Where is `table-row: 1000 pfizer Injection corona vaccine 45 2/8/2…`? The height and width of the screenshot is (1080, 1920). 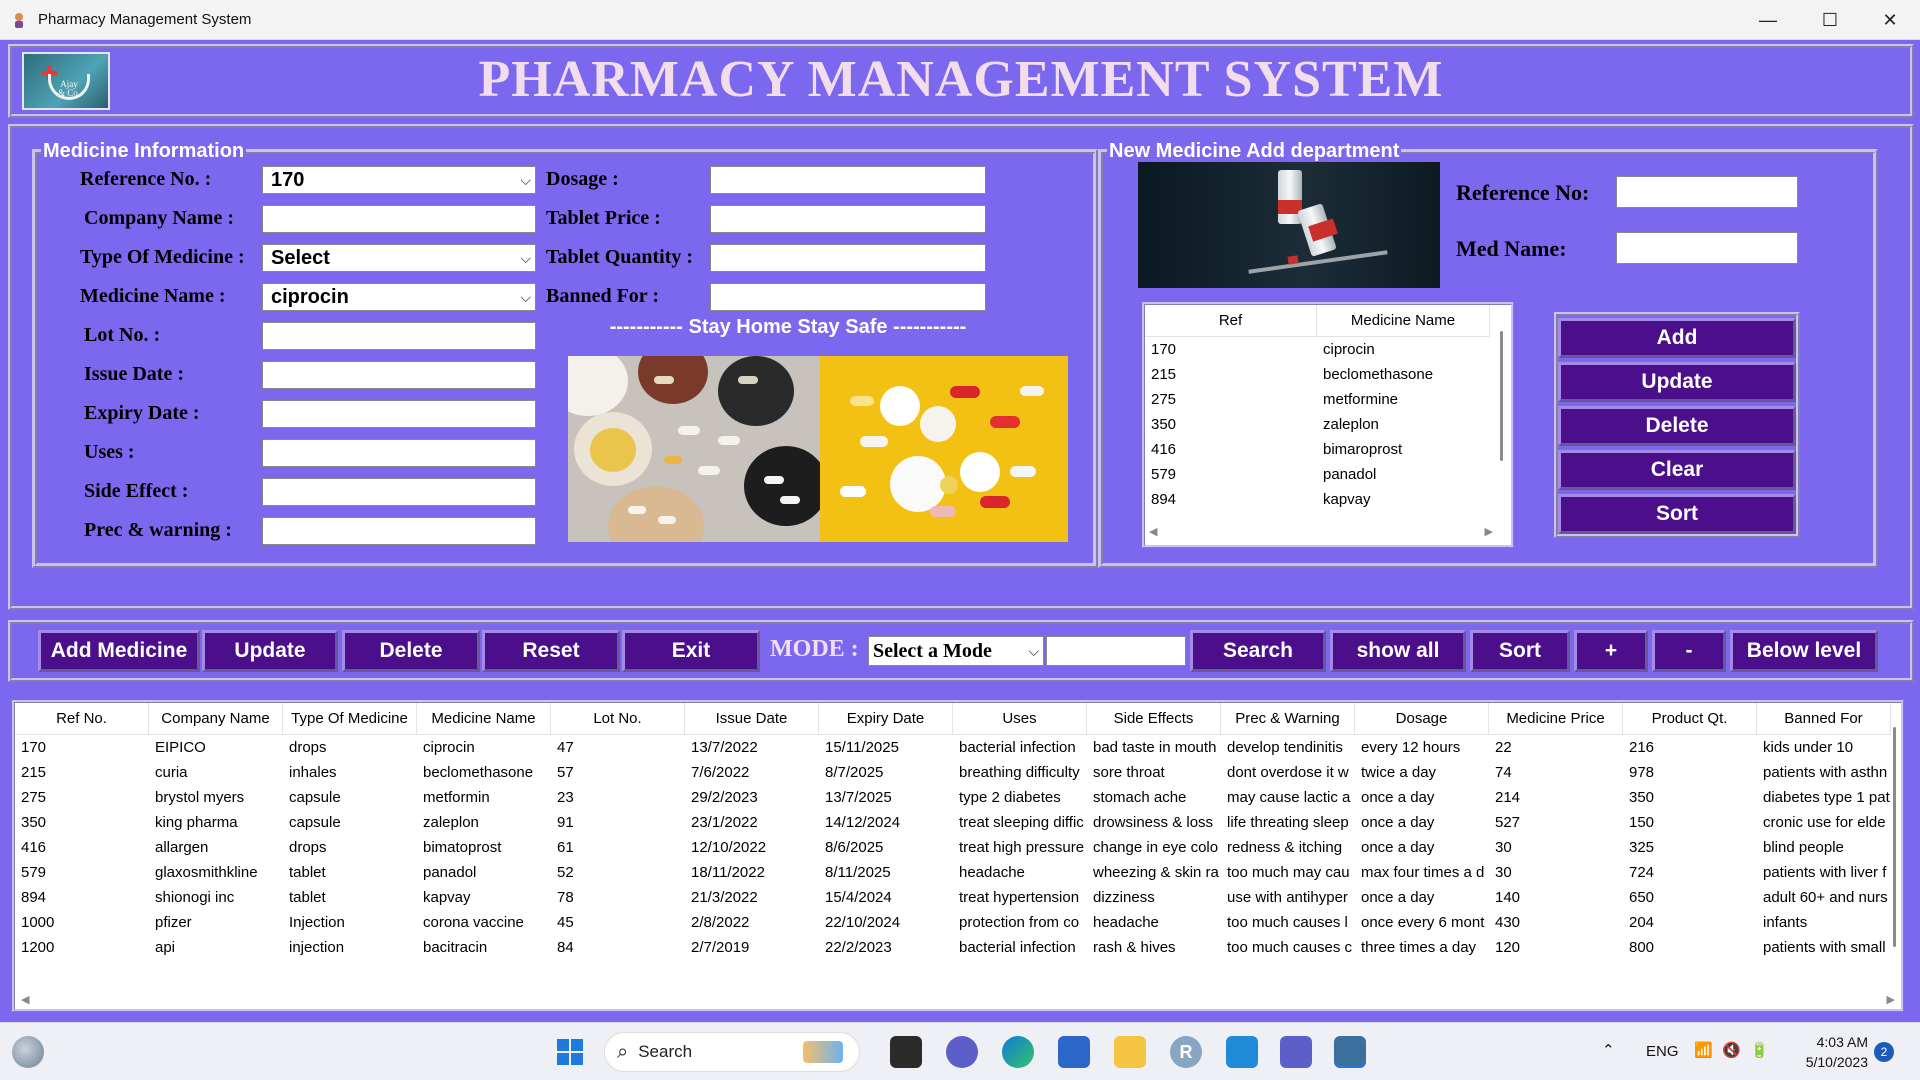 table-row: 1000 pfizer Injection corona vaccine 45 2/8/2… is located at coordinates (953, 926).